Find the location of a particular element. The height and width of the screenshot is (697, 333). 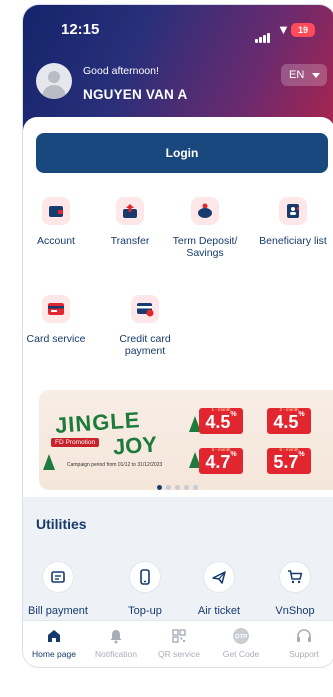

airplane-icon is located at coordinates (219, 577).